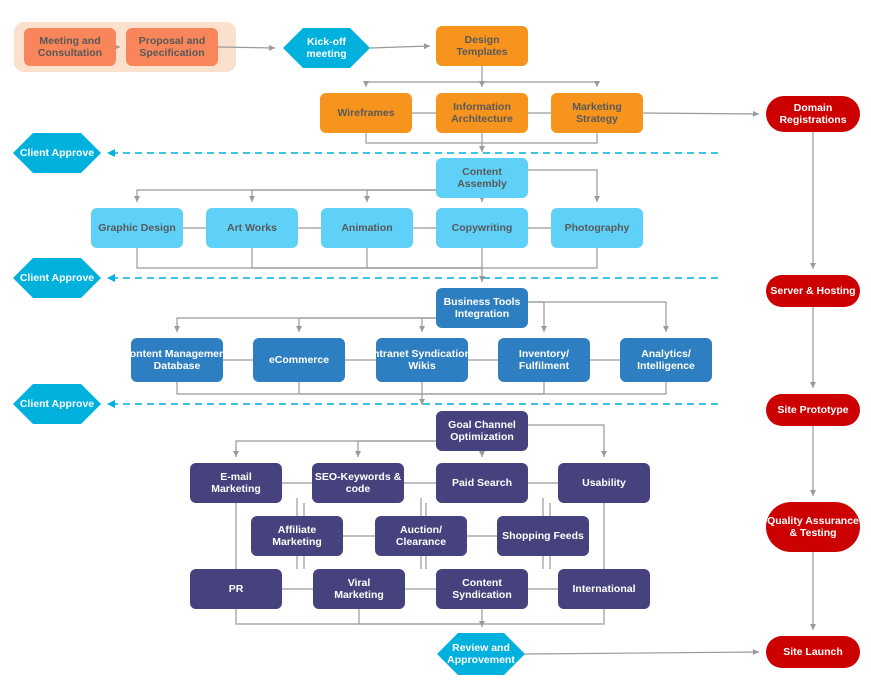  I want to click on graphic-design-label: Graphic Design, so click(137, 228).